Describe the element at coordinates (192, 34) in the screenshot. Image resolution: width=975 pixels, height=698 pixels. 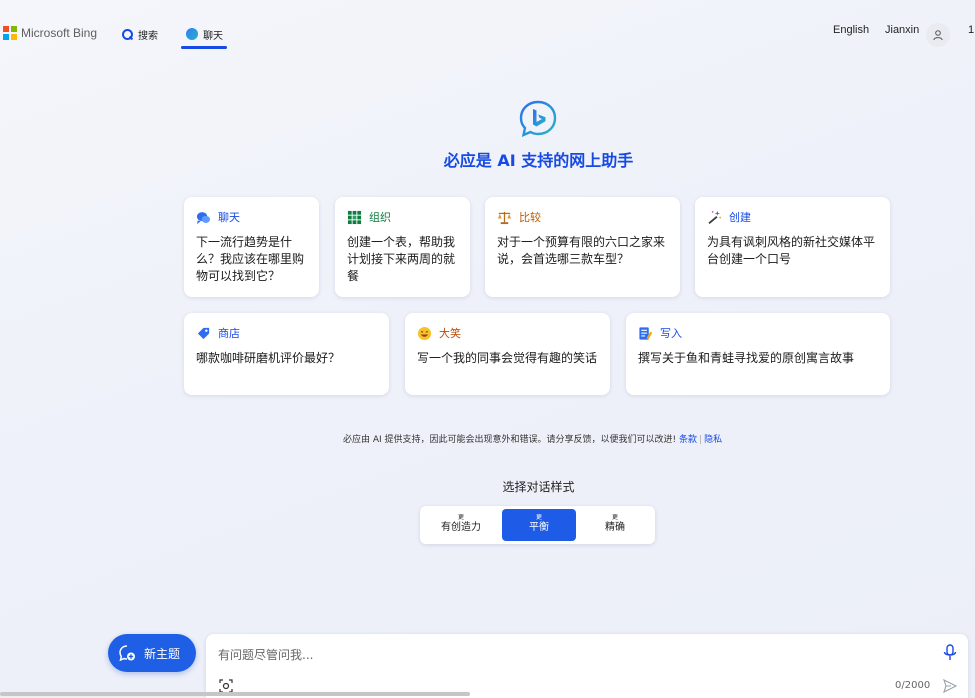
I see `chat-icon` at that location.